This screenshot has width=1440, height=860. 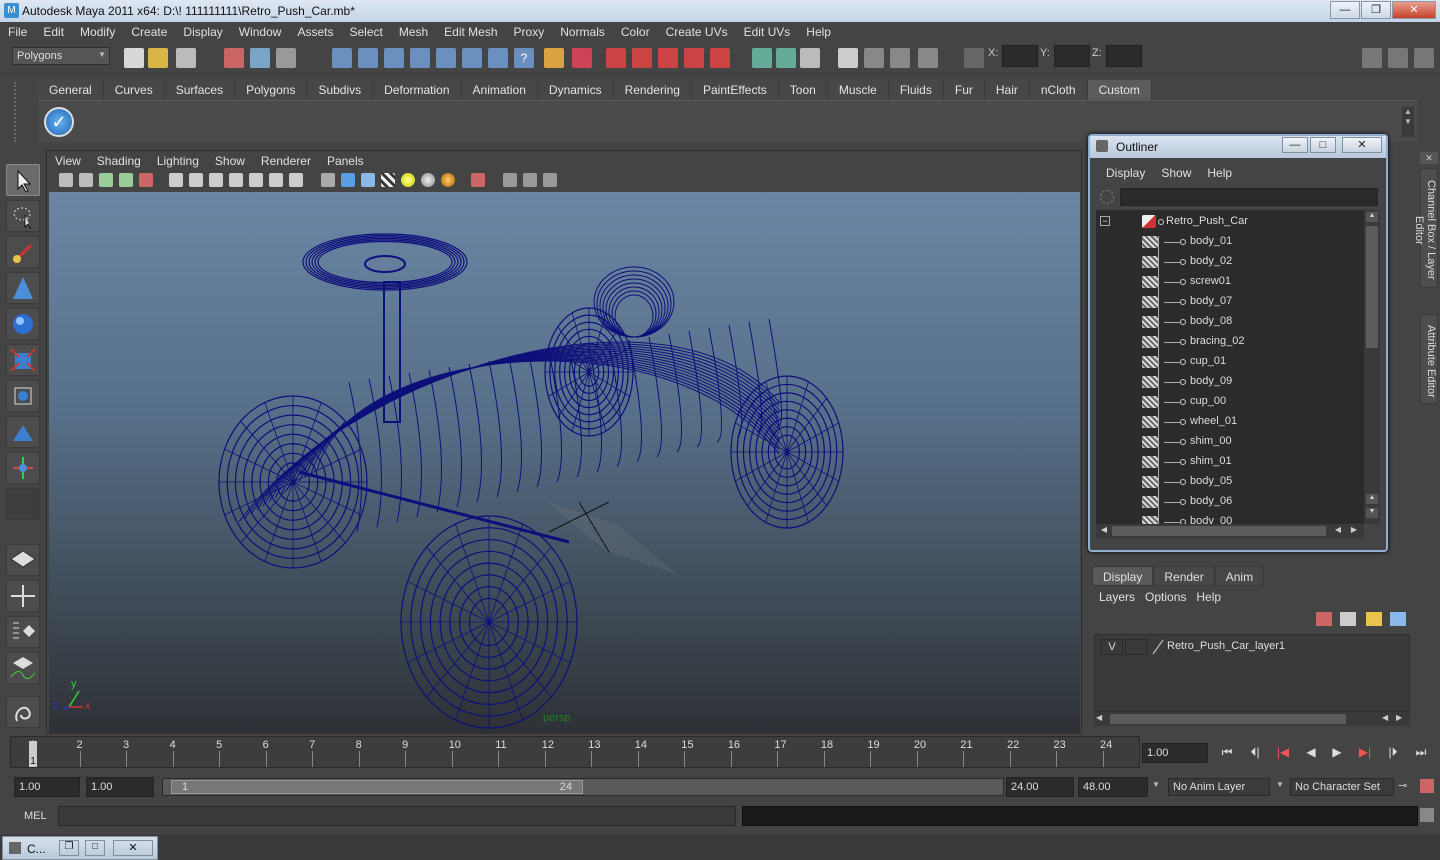 I want to click on shelf-tab-fluids: Fluids, so click(x=916, y=90).